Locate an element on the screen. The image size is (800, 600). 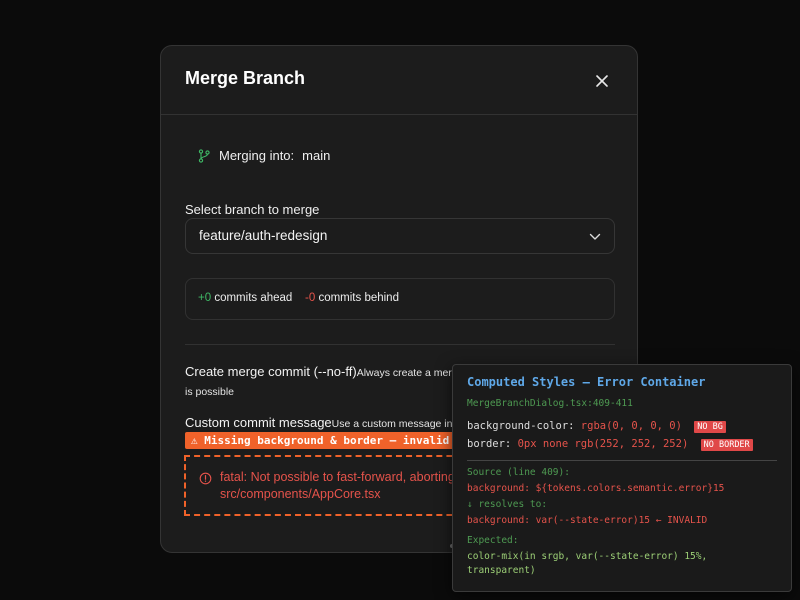
alert-circle-icon is located at coordinates (205, 478).